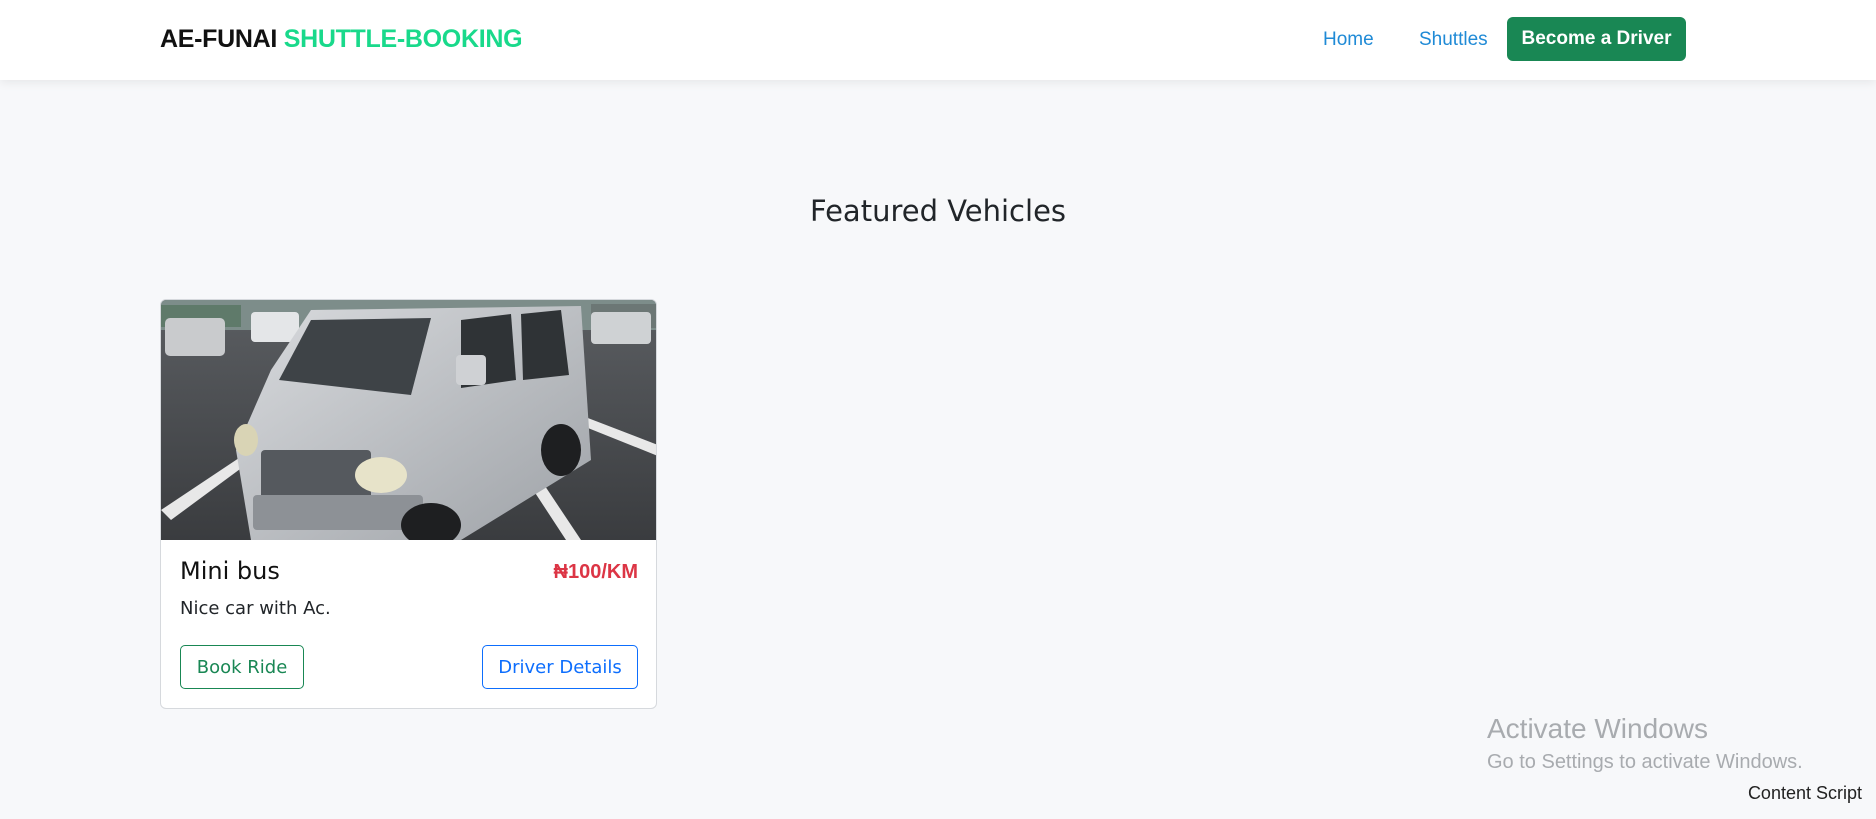 This screenshot has height=819, width=1876. I want to click on vehicle-title: Mini bus, so click(230, 571).